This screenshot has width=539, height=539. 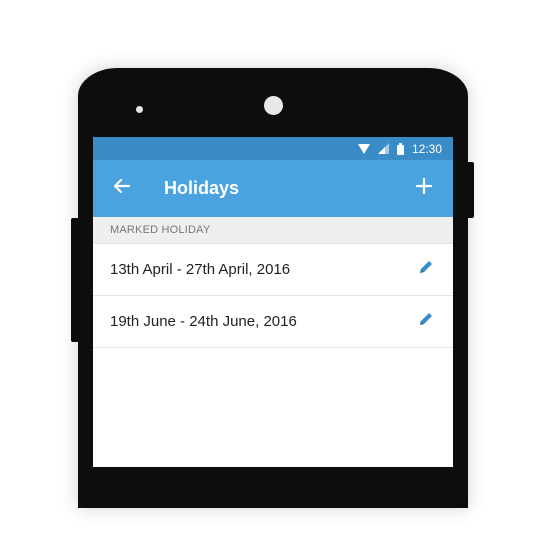 What do you see at coordinates (273, 230) in the screenshot?
I see `section-header: MARKED HOLIDAY` at bounding box center [273, 230].